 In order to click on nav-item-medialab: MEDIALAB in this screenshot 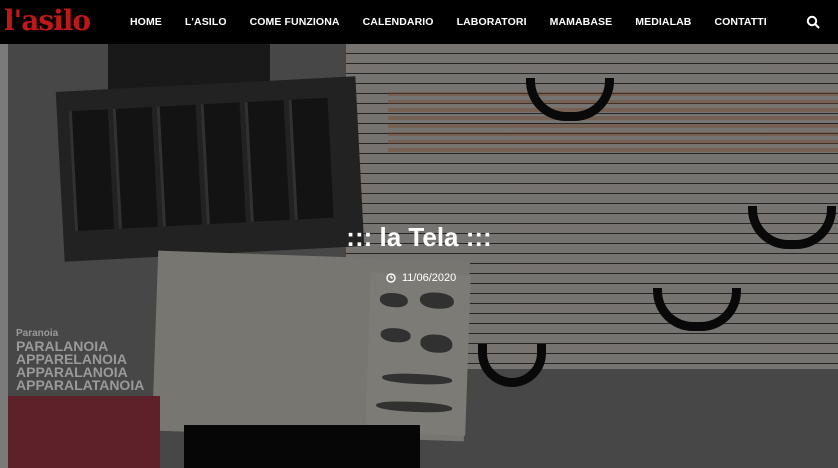, I will do `click(663, 22)`.